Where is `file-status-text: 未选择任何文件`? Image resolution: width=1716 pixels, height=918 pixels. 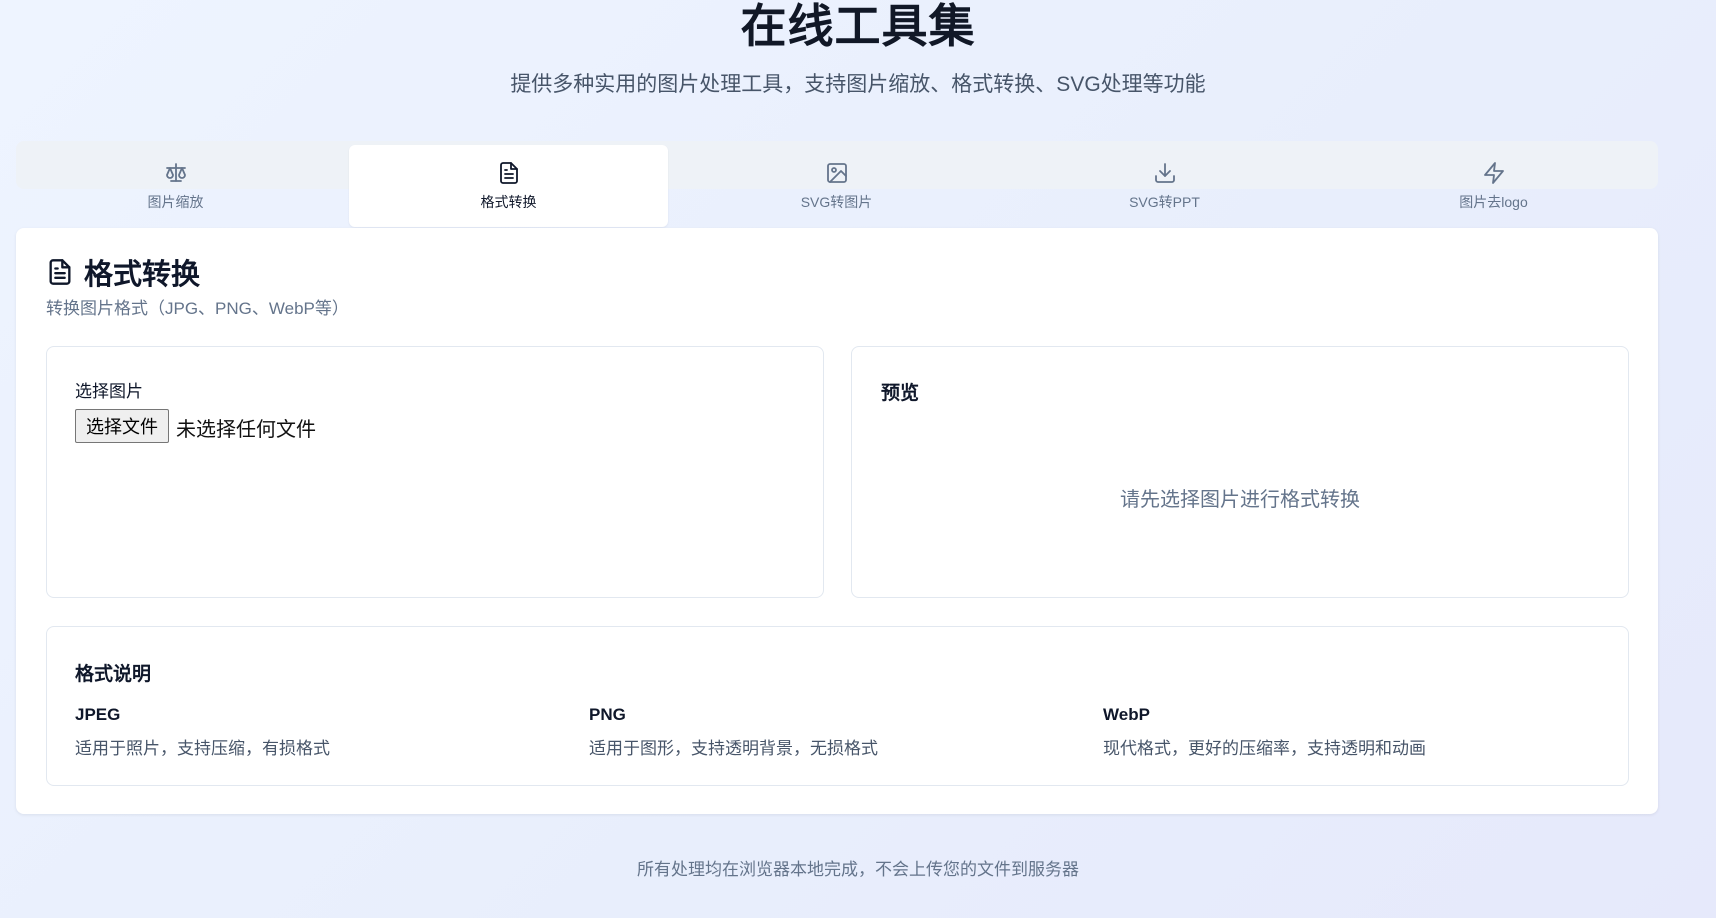
file-status-text: 未选择任何文件 is located at coordinates (246, 430).